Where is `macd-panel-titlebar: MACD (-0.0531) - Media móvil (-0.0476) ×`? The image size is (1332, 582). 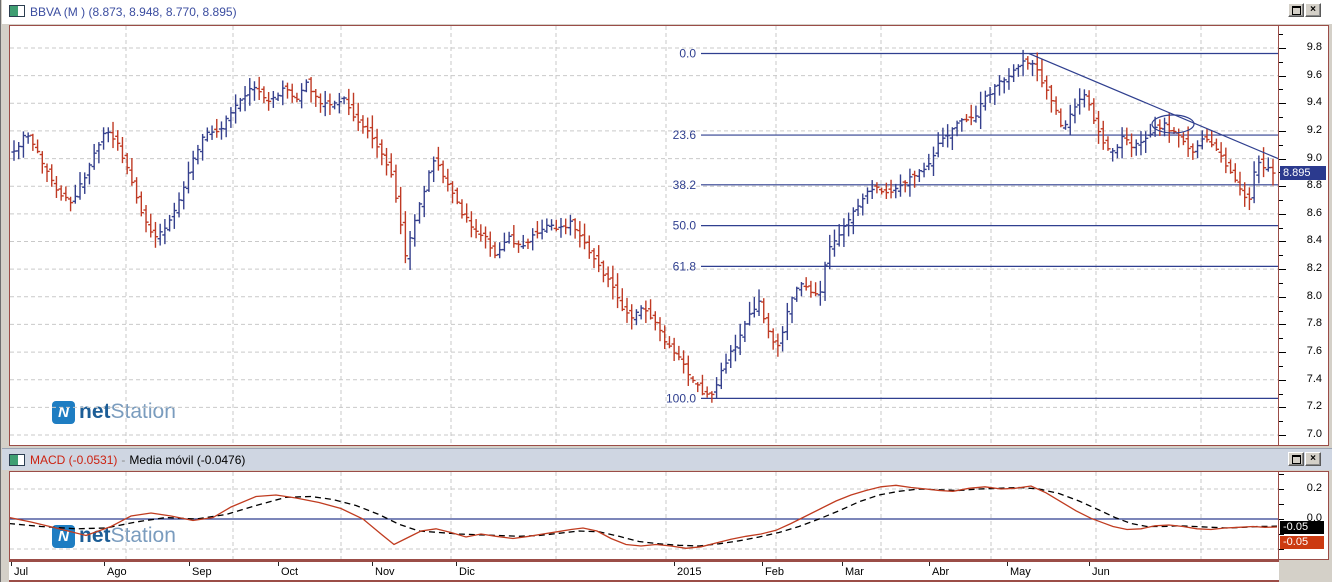
macd-panel-titlebar: MACD (-0.0531) - Media móvil (-0.0476) × is located at coordinates (667, 459).